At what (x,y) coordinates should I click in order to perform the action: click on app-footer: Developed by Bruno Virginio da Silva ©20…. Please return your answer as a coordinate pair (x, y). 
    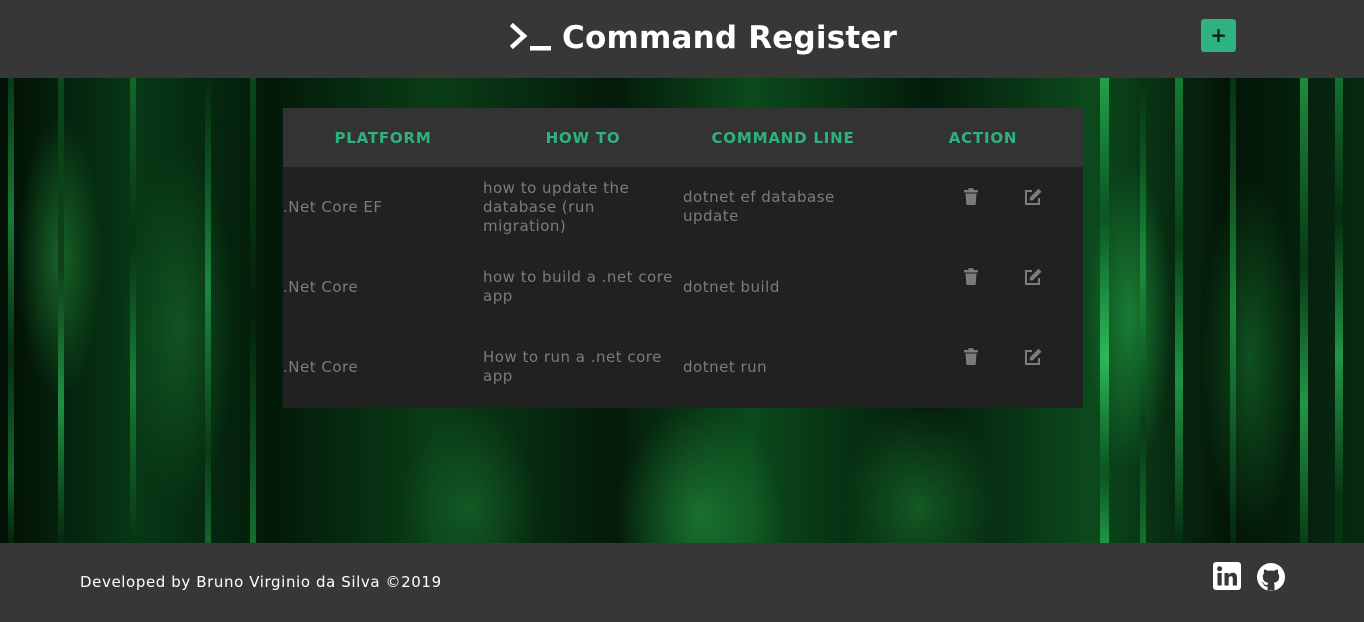
    Looking at the image, I should click on (682, 582).